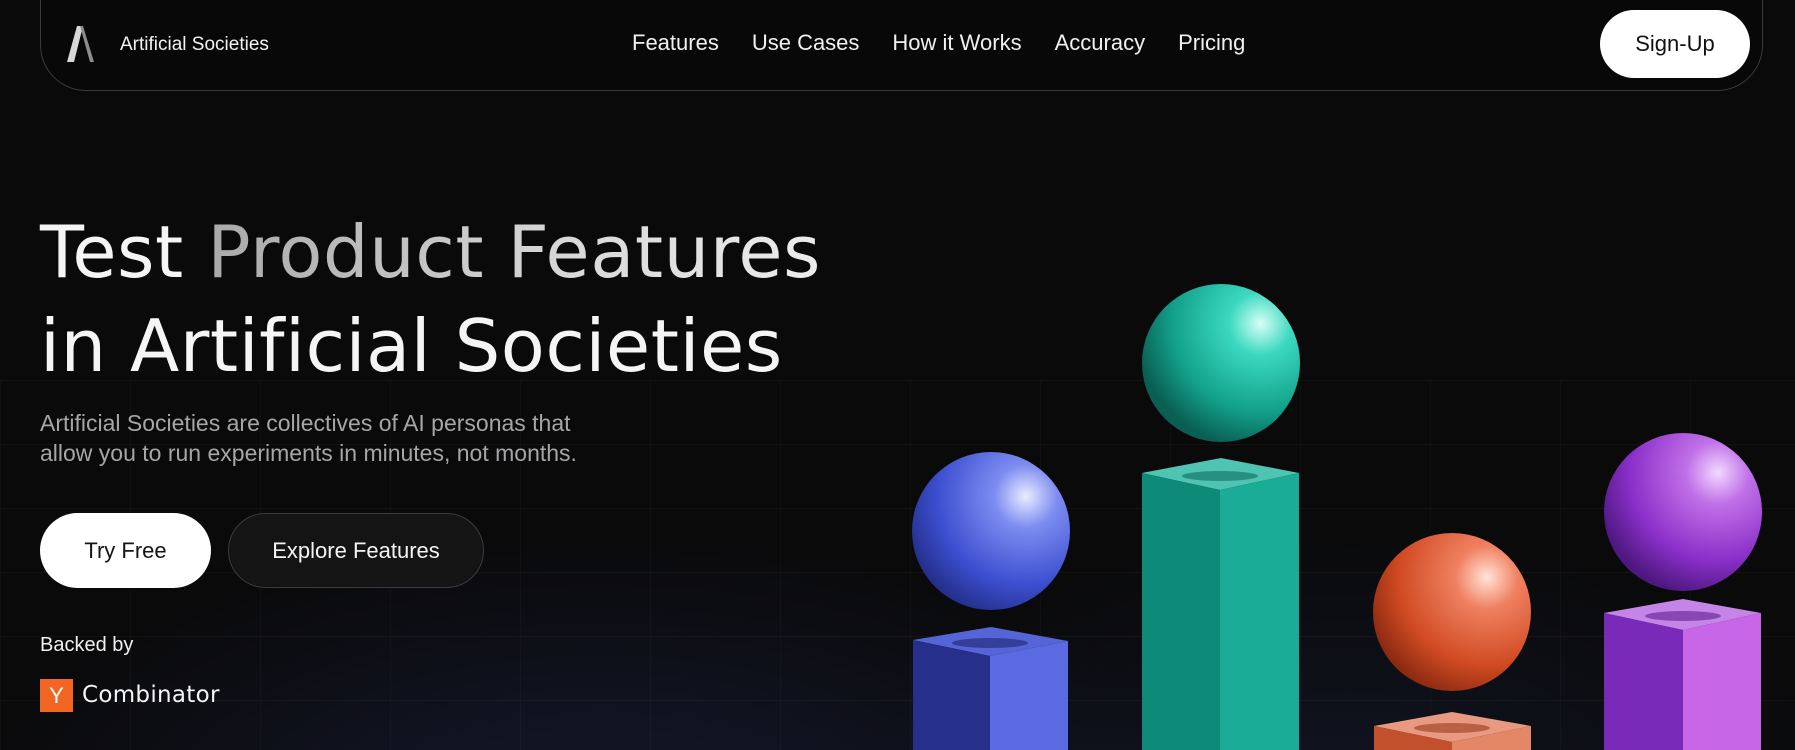 This screenshot has height=750, width=1795. I want to click on nav-link-pricing: Pricing, so click(1211, 43).